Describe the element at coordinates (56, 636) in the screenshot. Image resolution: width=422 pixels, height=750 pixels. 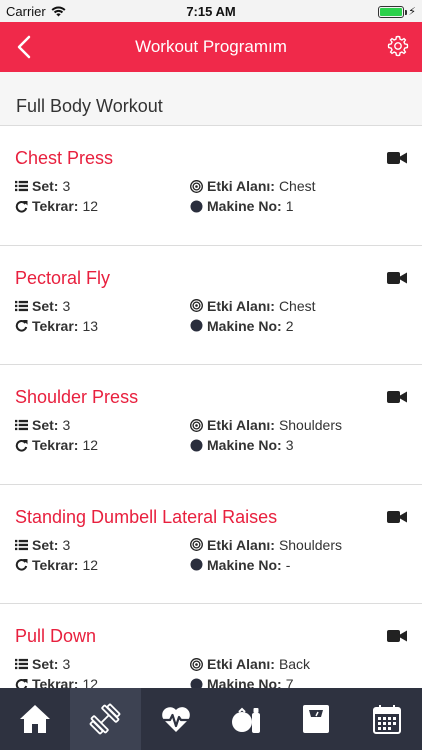
I see `workout-name: Pull Down` at that location.